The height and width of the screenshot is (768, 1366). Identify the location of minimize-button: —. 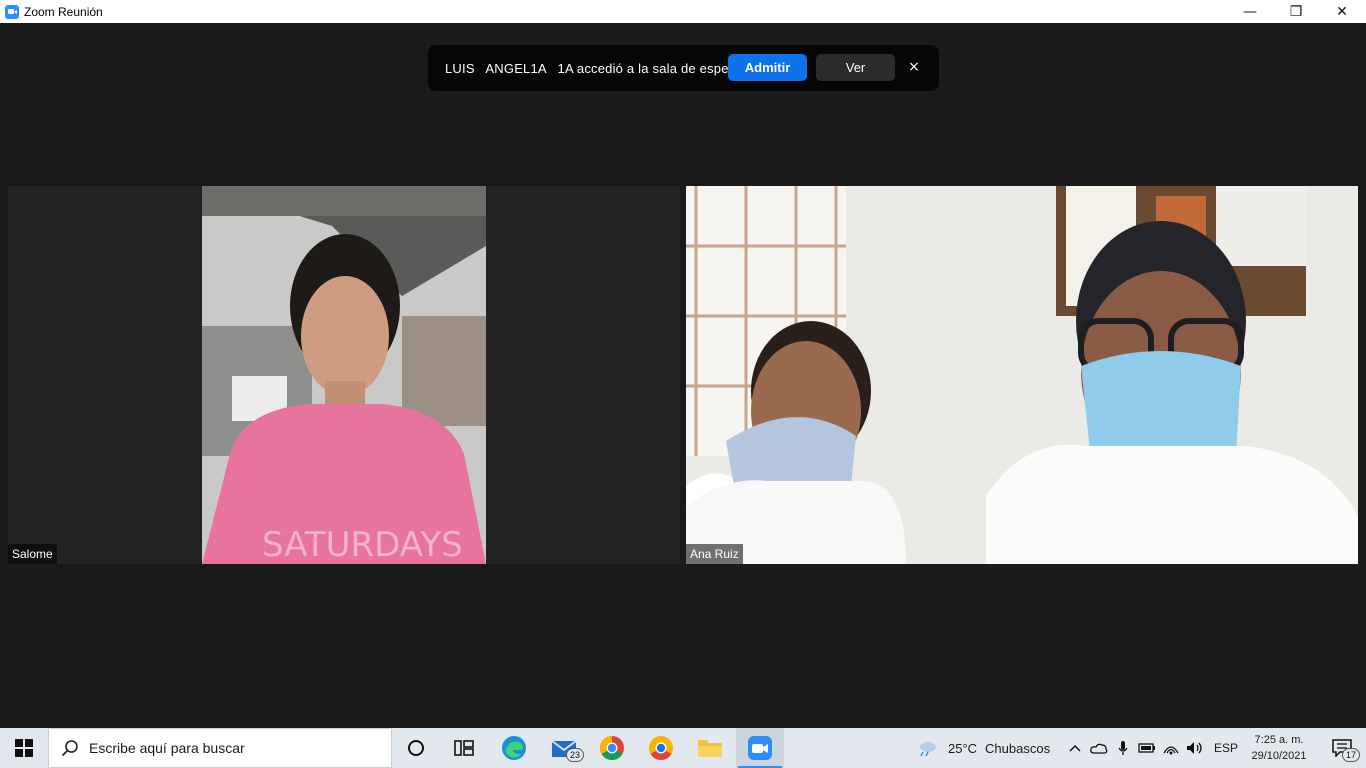
(1250, 11).